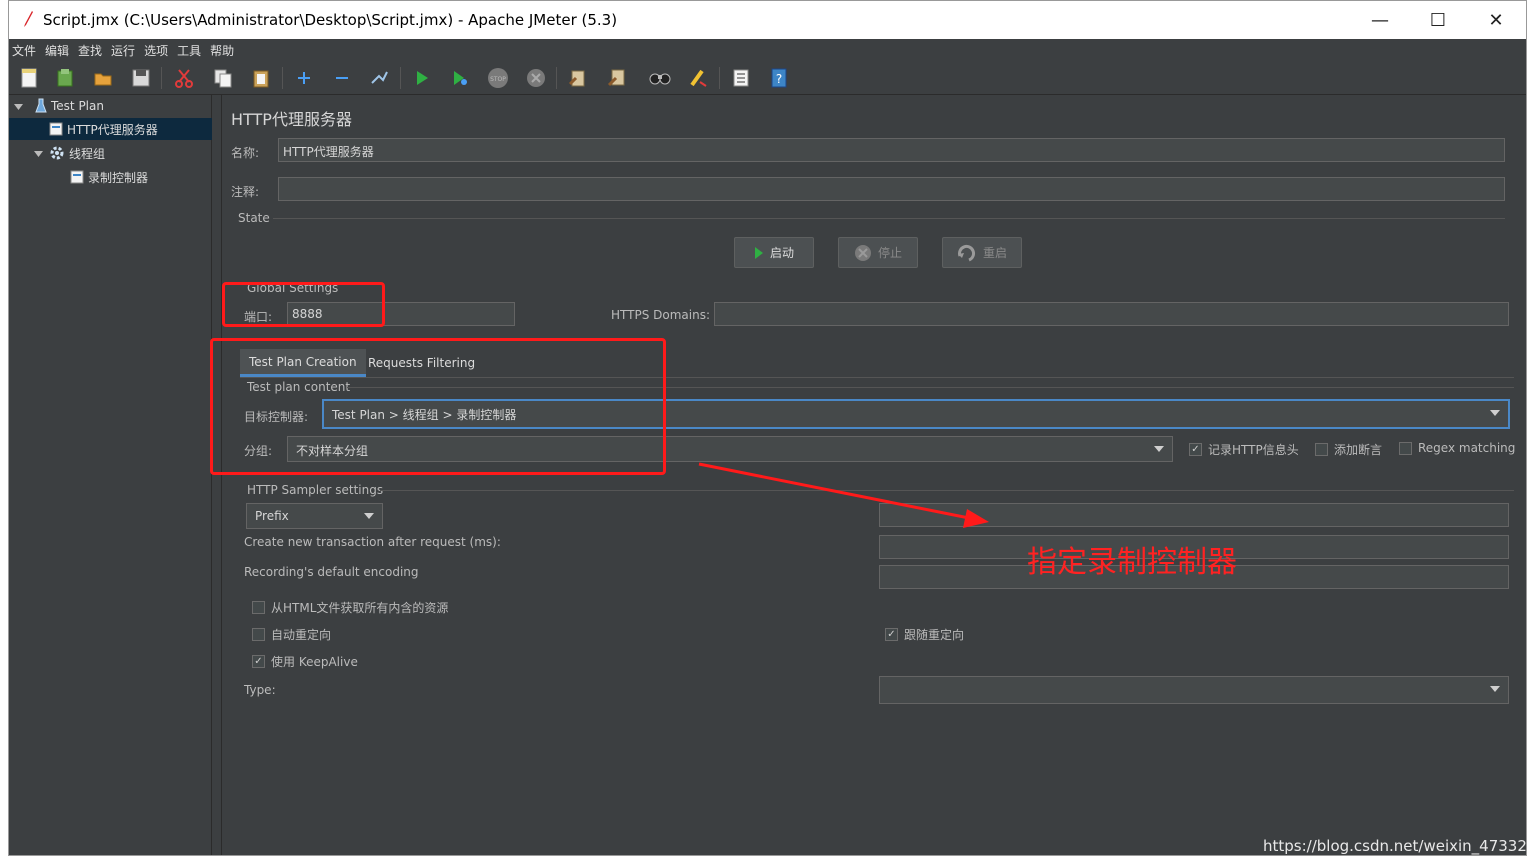  Describe the element at coordinates (781, 253) in the screenshot. I see `start-button-label: 启动` at that location.